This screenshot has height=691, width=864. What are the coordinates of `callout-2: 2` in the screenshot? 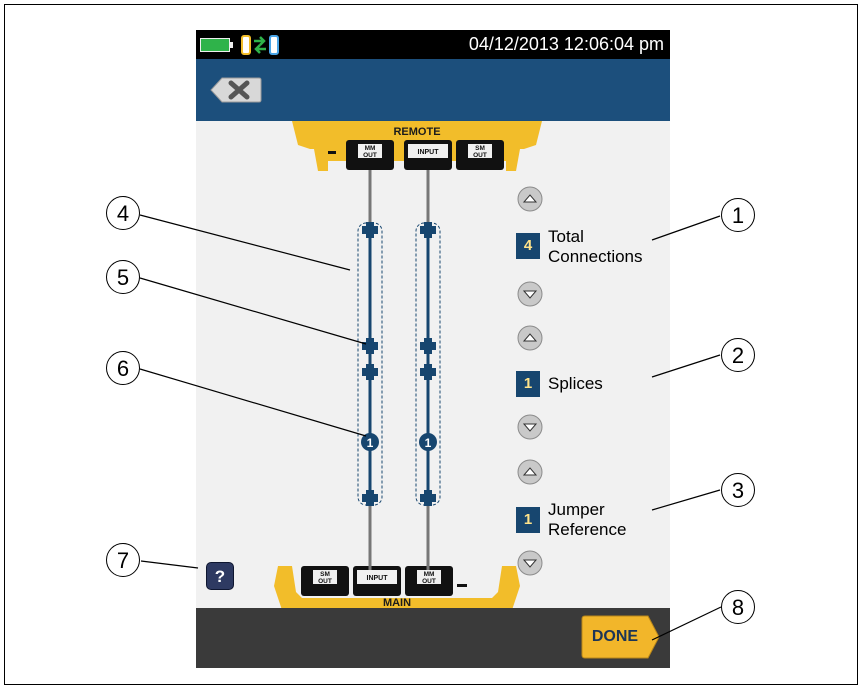 It's located at (738, 355).